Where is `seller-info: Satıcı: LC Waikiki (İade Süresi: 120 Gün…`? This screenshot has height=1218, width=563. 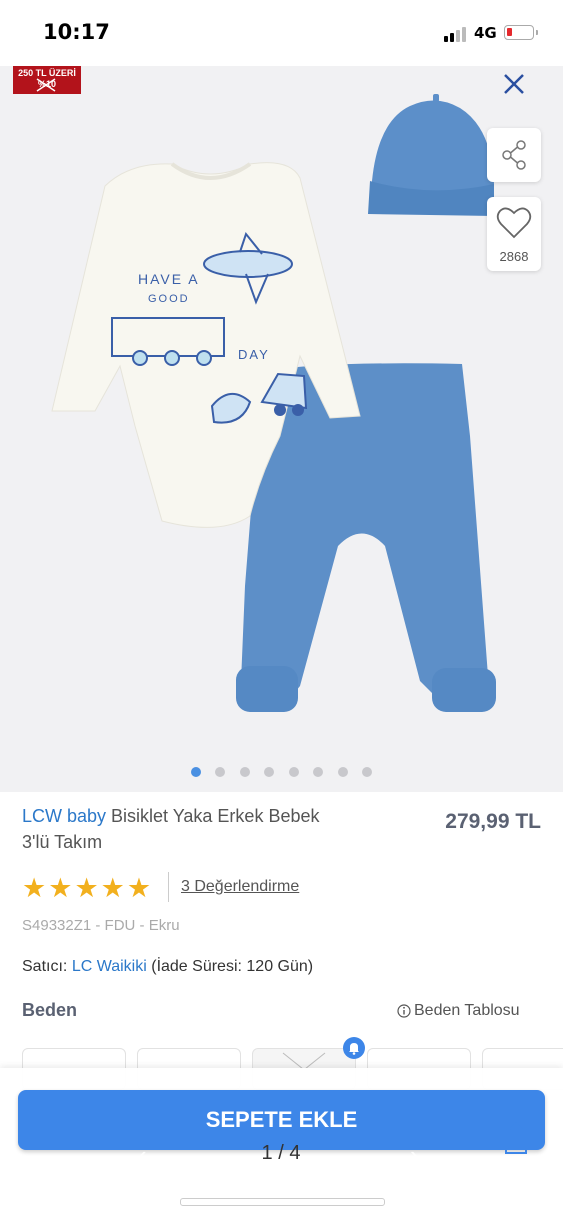
seller-info: Satıcı: LC Waikiki (İade Süresi: 120 Gün… is located at coordinates (167, 967).